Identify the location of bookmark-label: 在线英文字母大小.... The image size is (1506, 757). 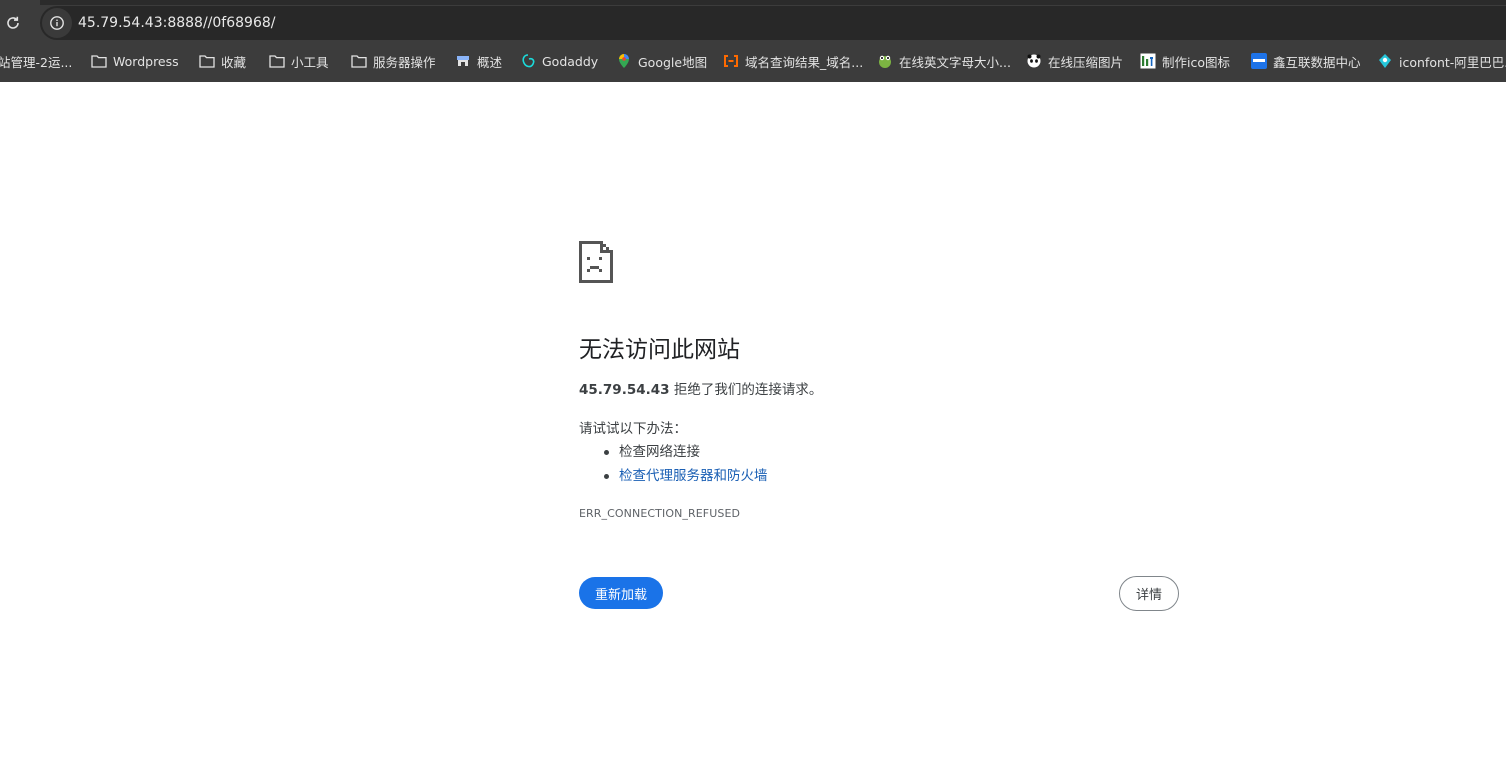
(955, 62).